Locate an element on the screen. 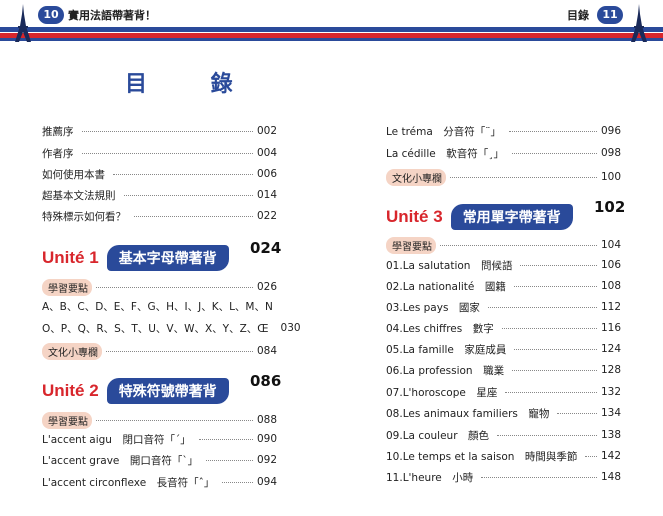 This screenshot has width=663, height=516. toc-entry: 特殊標示如何看？ 022 is located at coordinates (159, 216).